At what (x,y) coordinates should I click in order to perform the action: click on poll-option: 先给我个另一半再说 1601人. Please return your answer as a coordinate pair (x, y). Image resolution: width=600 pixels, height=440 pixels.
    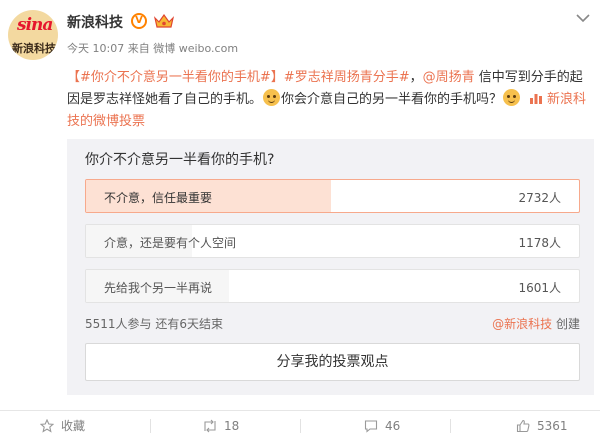
    Looking at the image, I should click on (332, 286).